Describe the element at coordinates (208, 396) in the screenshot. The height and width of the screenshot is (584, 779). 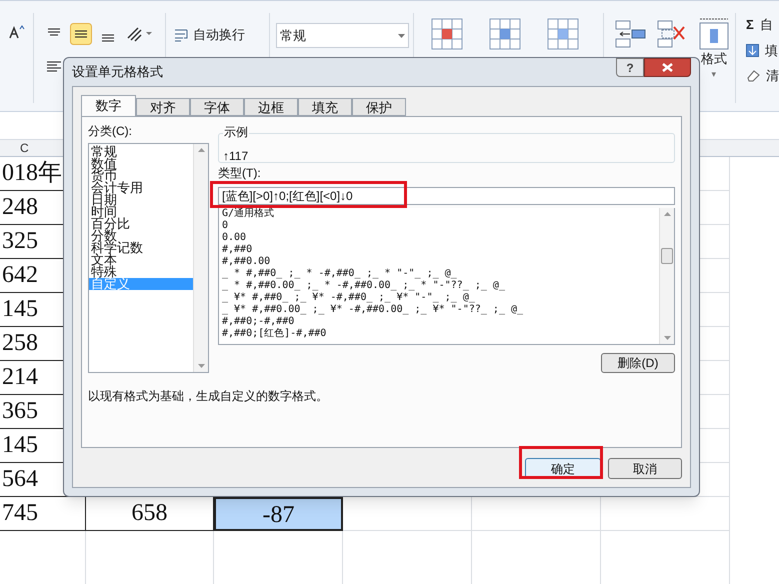
I see `description-text: 以现有格式为基础，生成自定义的数字格式。` at that location.